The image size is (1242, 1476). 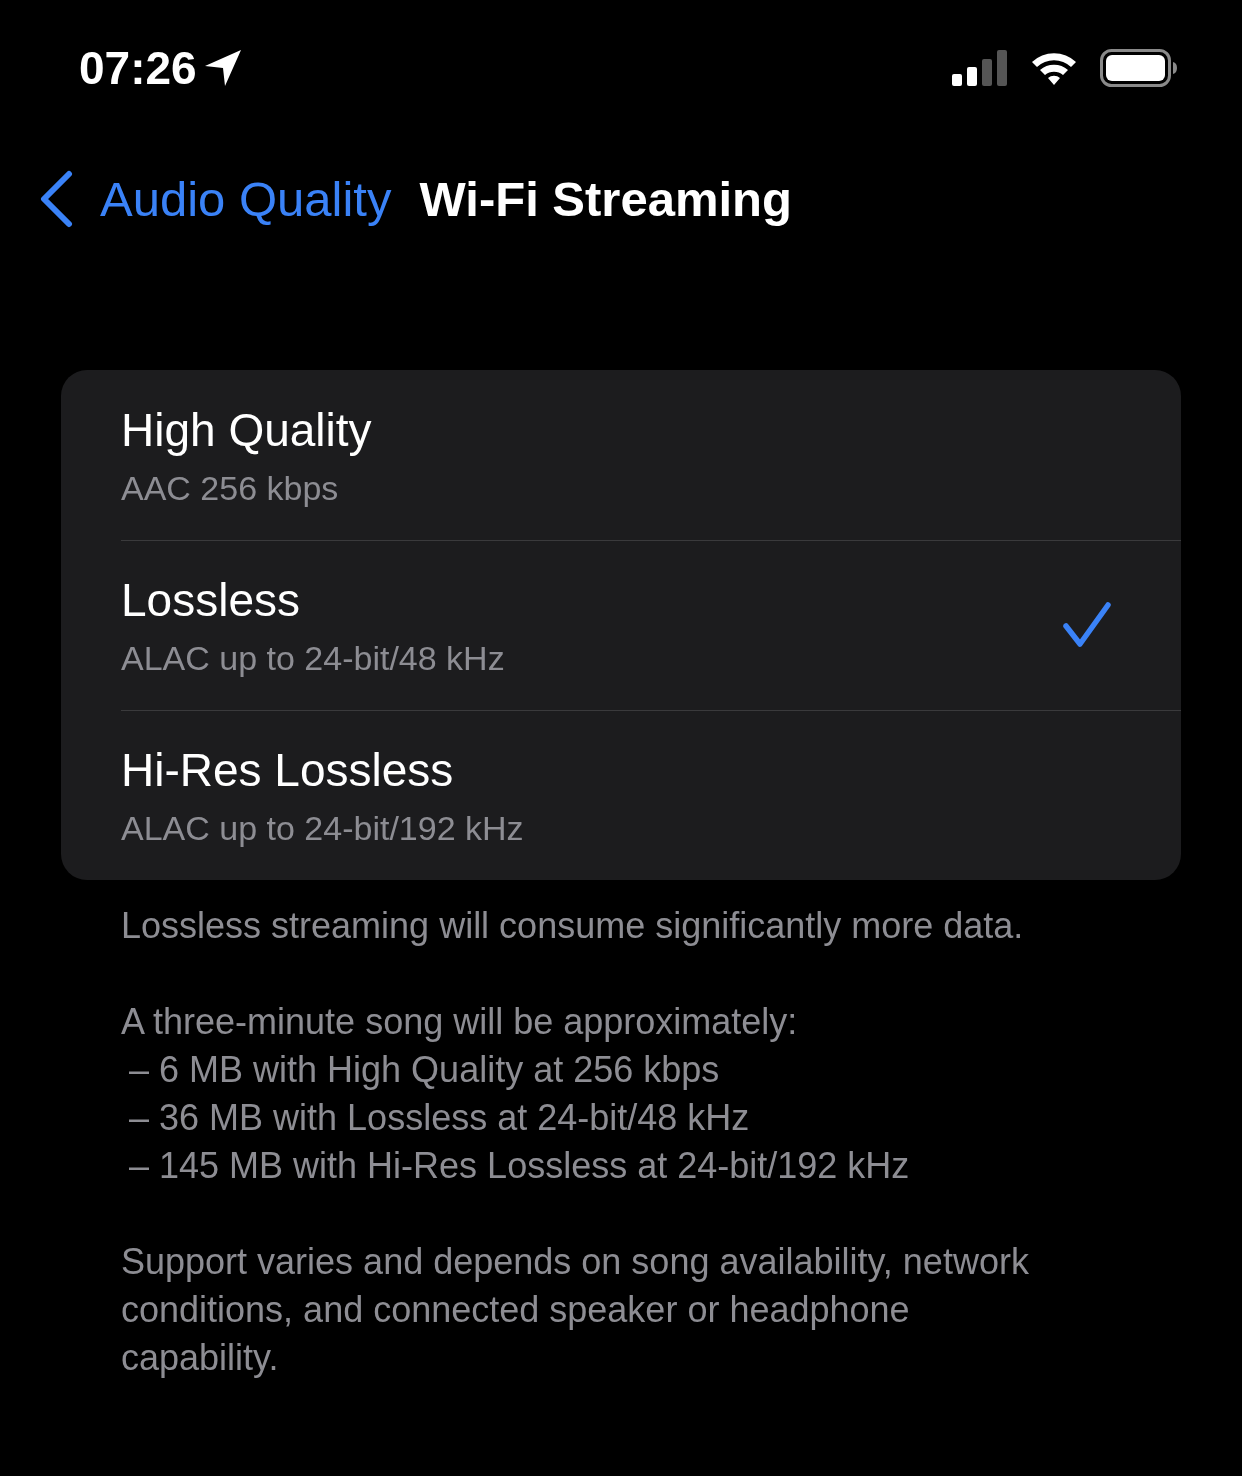 I want to click on wifi-icon, so click(x=1054, y=68).